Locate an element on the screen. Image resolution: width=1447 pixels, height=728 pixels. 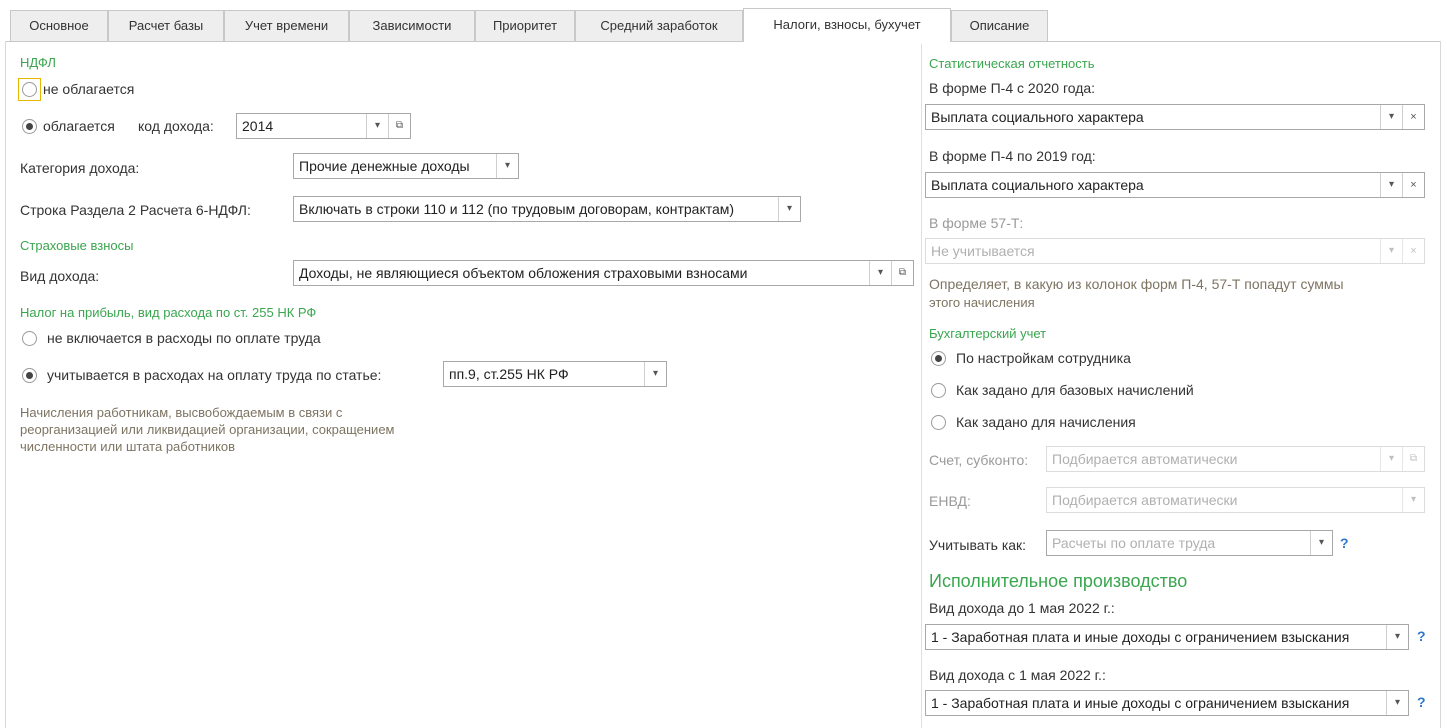
tab-time-tracking: Учет времени is located at coordinates (286, 25).